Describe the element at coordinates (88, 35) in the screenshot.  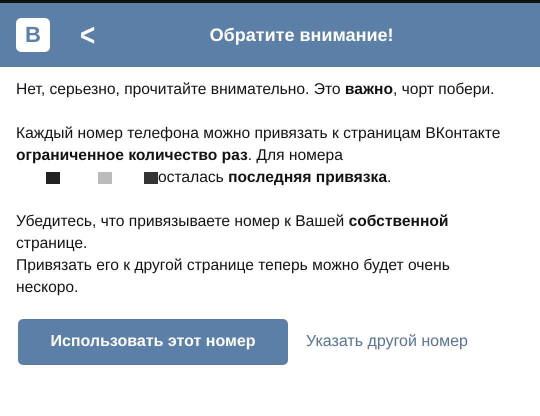
I see `back-button: <` at that location.